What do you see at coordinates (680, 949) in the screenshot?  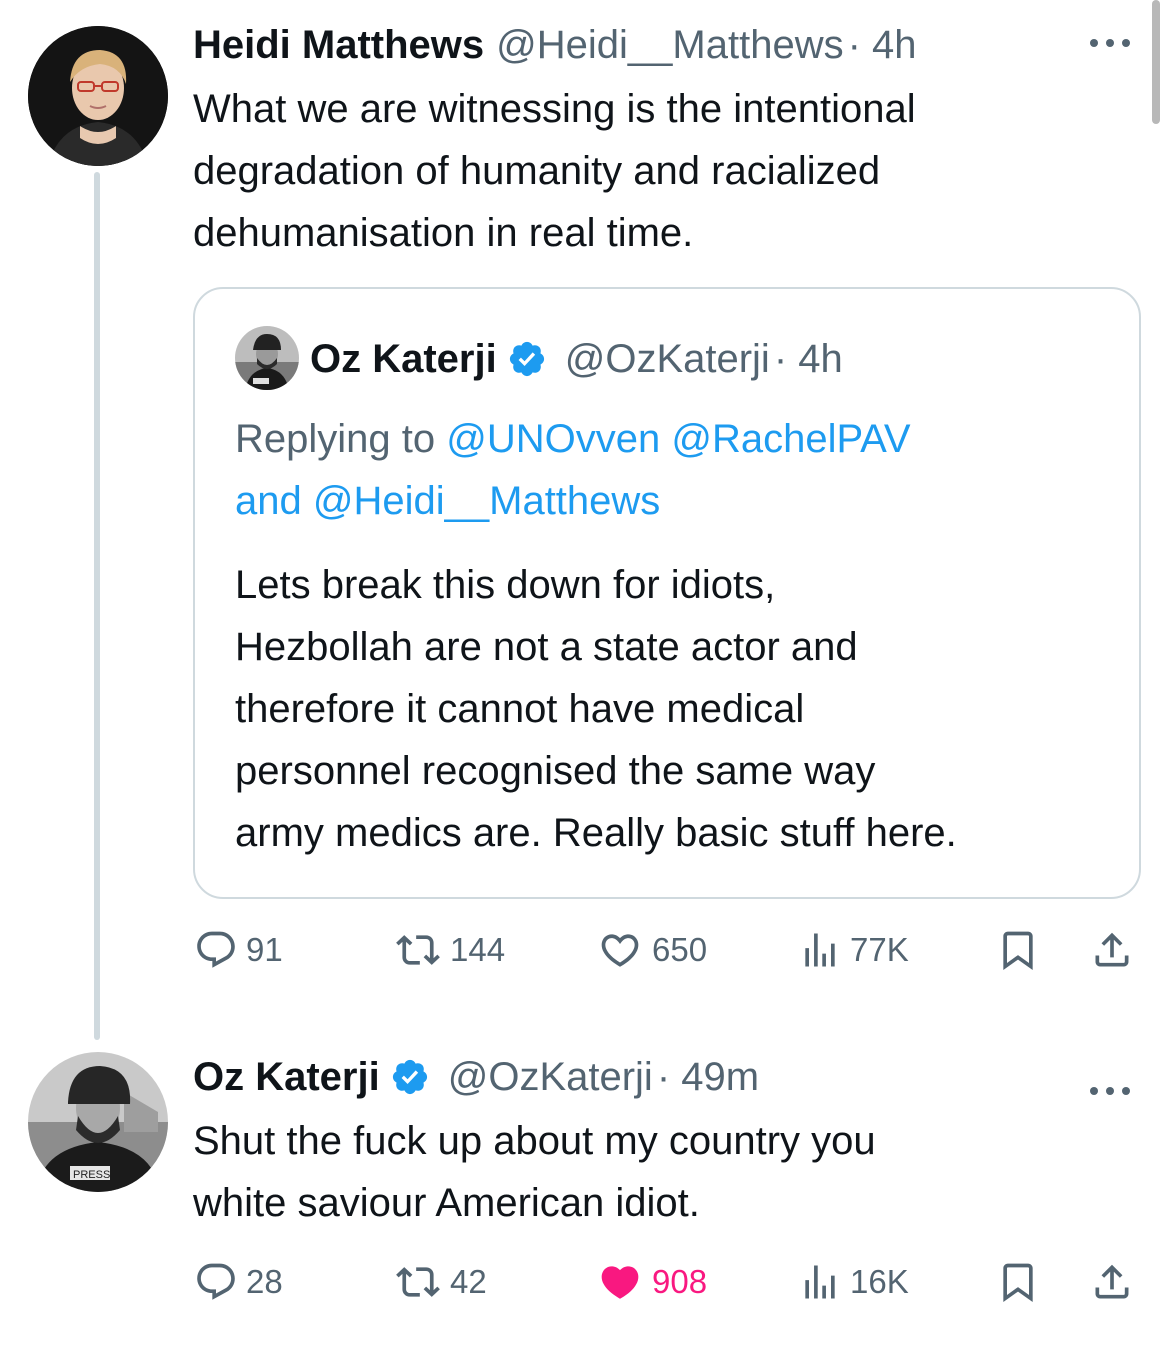 I see `like-count: 650` at bounding box center [680, 949].